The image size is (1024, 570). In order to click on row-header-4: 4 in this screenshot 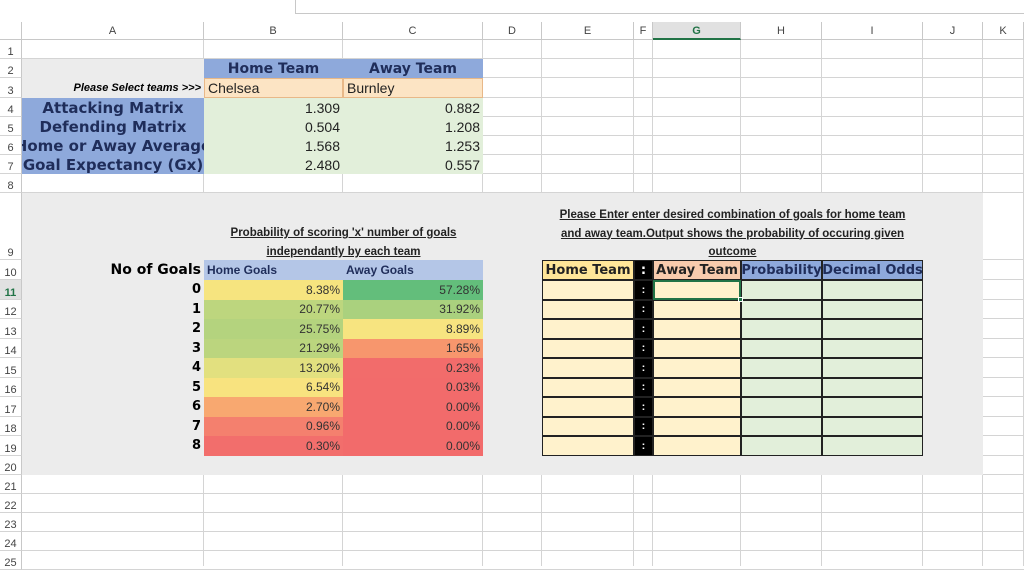, I will do `click(11, 107)`.